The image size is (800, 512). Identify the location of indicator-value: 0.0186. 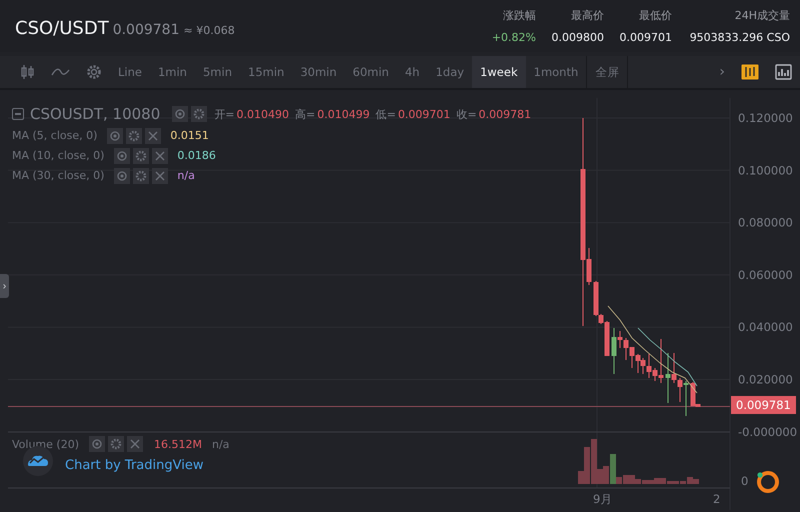
(196, 155).